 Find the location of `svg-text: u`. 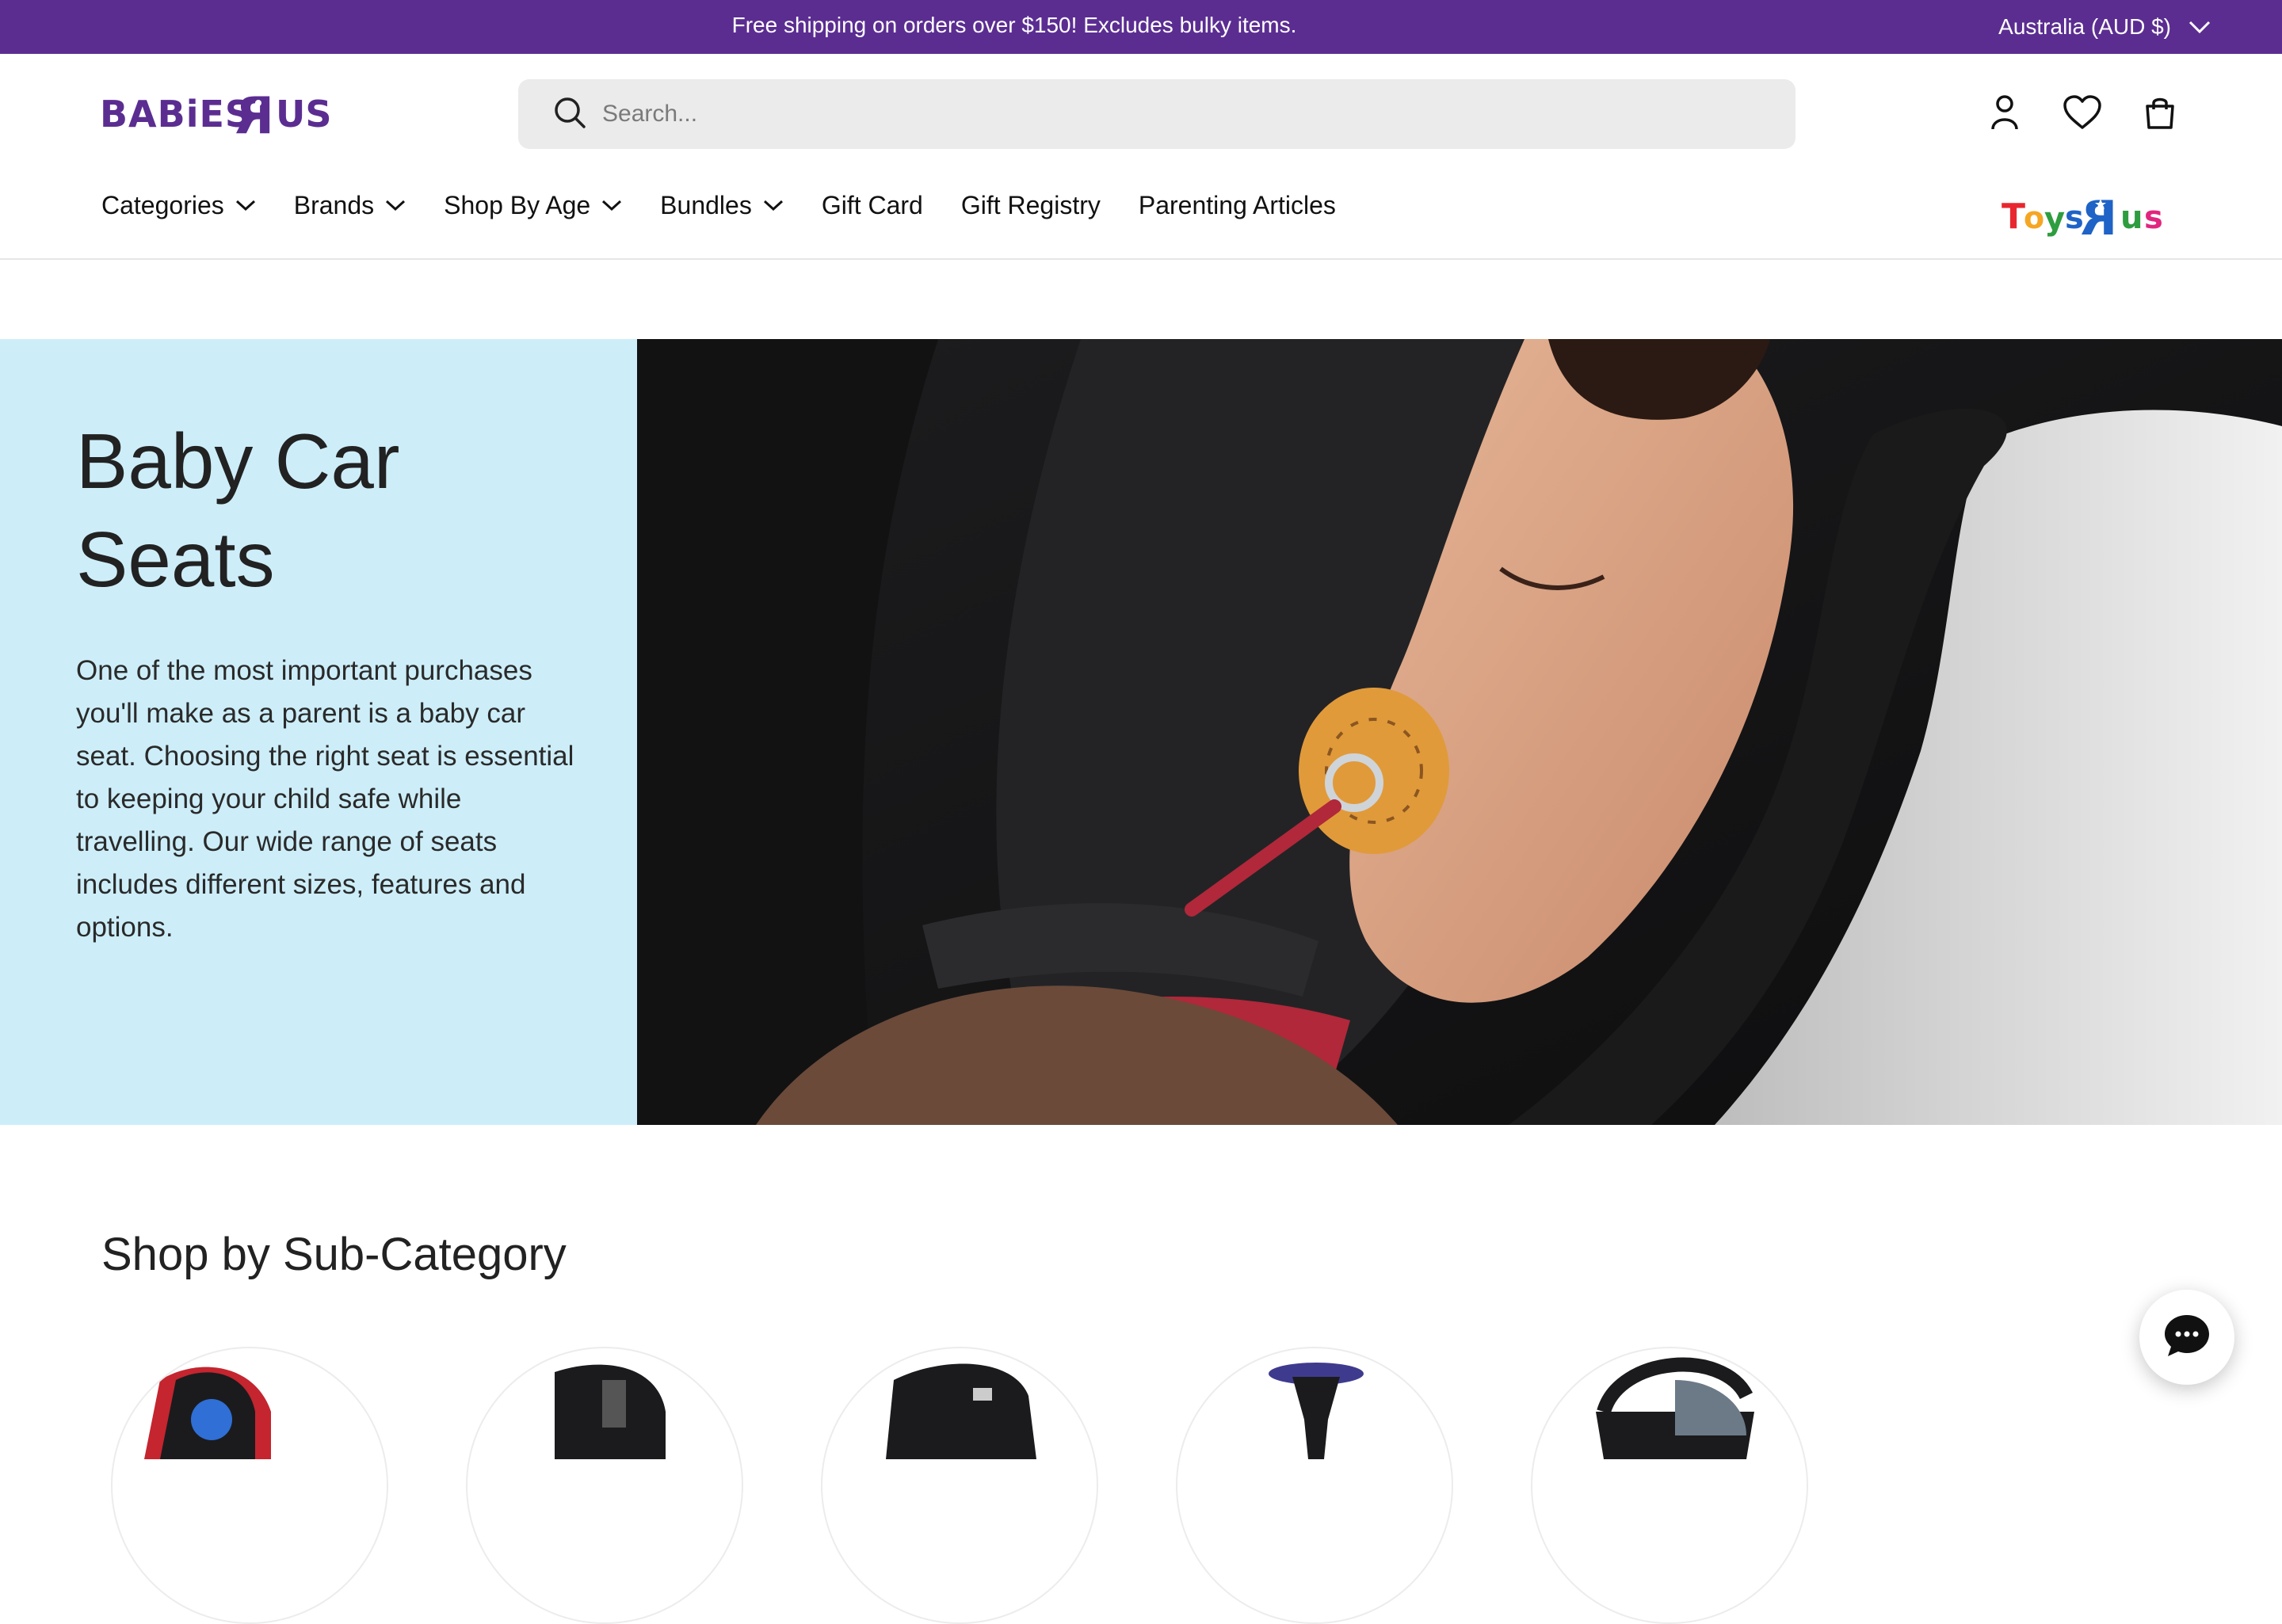

svg-text: u is located at coordinates (2131, 218).